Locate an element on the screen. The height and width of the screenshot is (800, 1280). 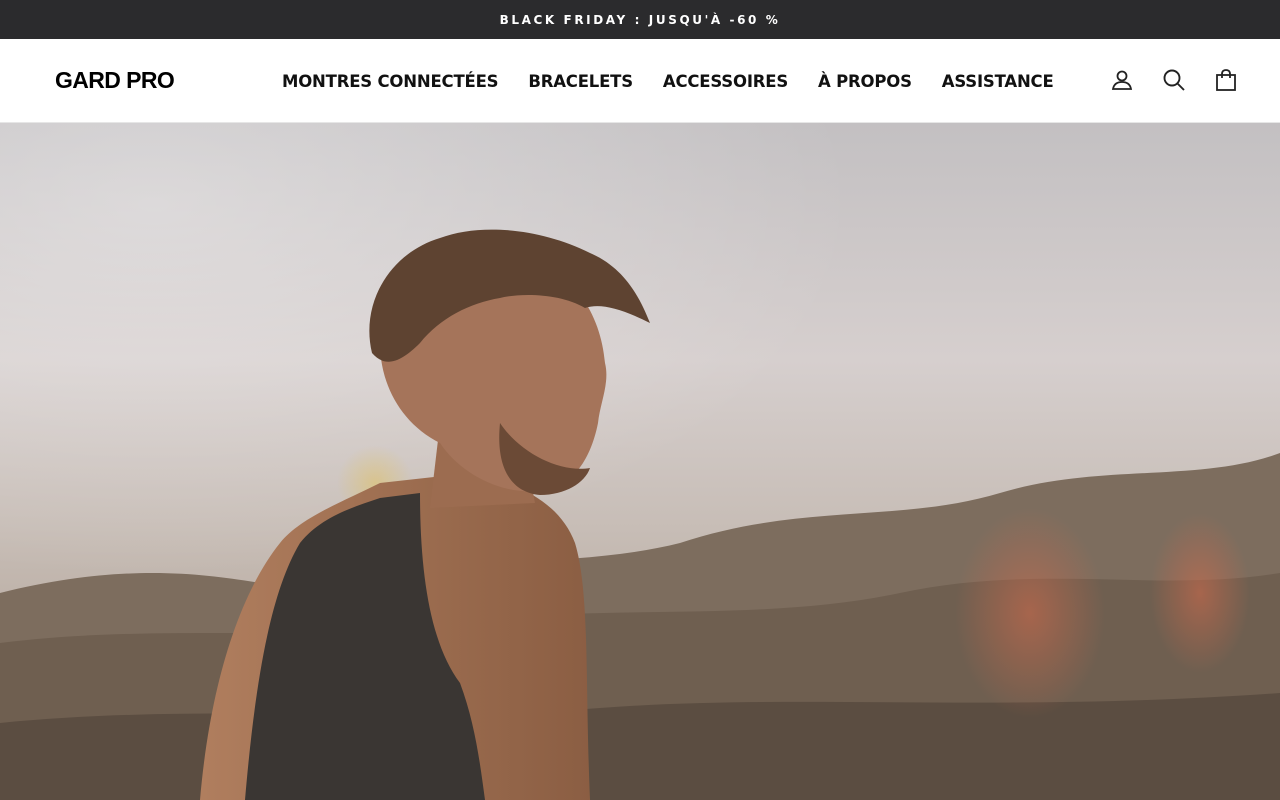
nav-item-a-propos: À PROPOS is located at coordinates (865, 81).